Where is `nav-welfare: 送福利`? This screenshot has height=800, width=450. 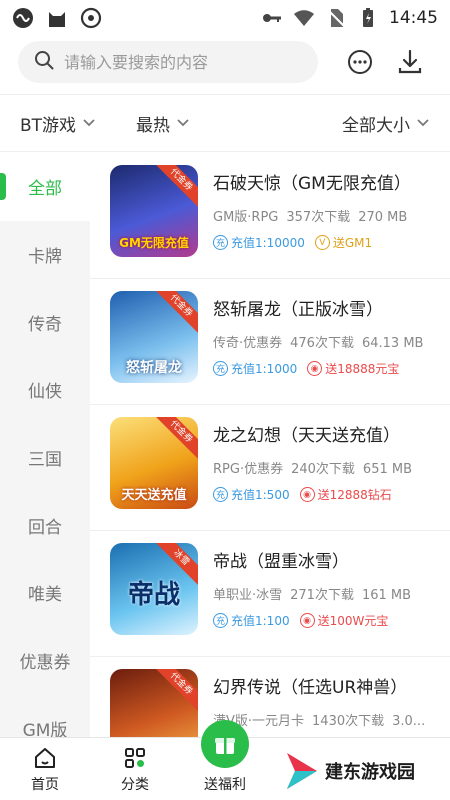
nav-welfare: 送福利 is located at coordinates (225, 760).